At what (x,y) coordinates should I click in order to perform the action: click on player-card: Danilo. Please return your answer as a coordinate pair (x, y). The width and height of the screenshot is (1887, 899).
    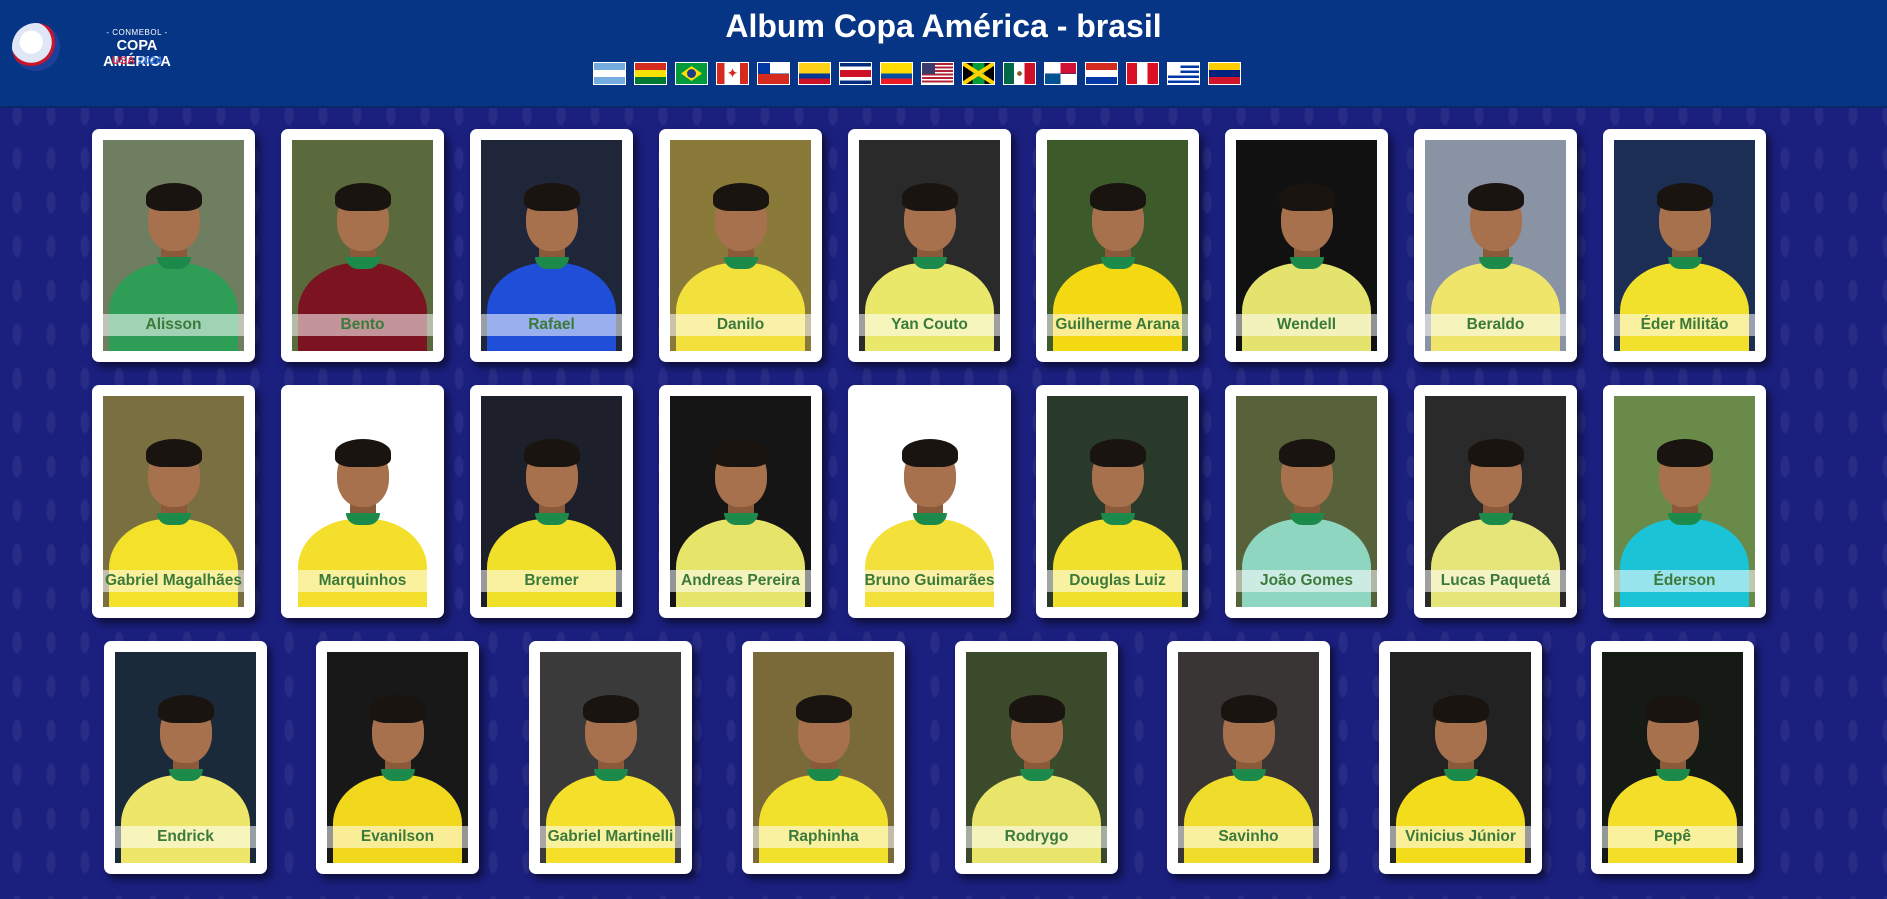
    Looking at the image, I should click on (740, 245).